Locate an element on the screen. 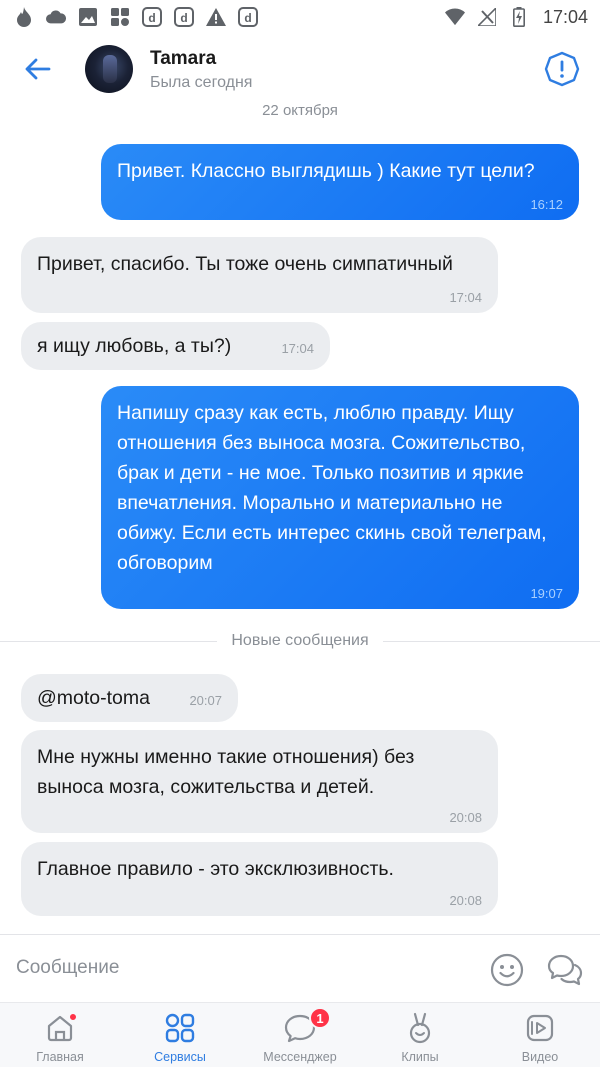 The height and width of the screenshot is (1067, 600). contact-name: Tamara is located at coordinates (183, 59).